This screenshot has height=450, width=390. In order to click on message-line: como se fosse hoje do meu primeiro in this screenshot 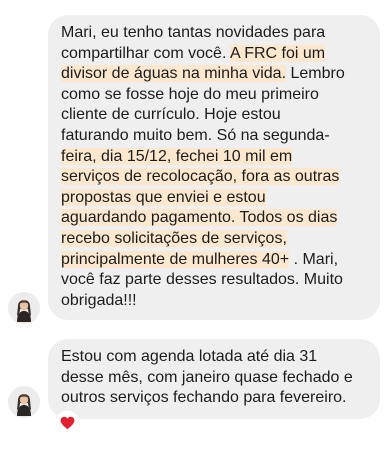, I will do `click(214, 95)`.